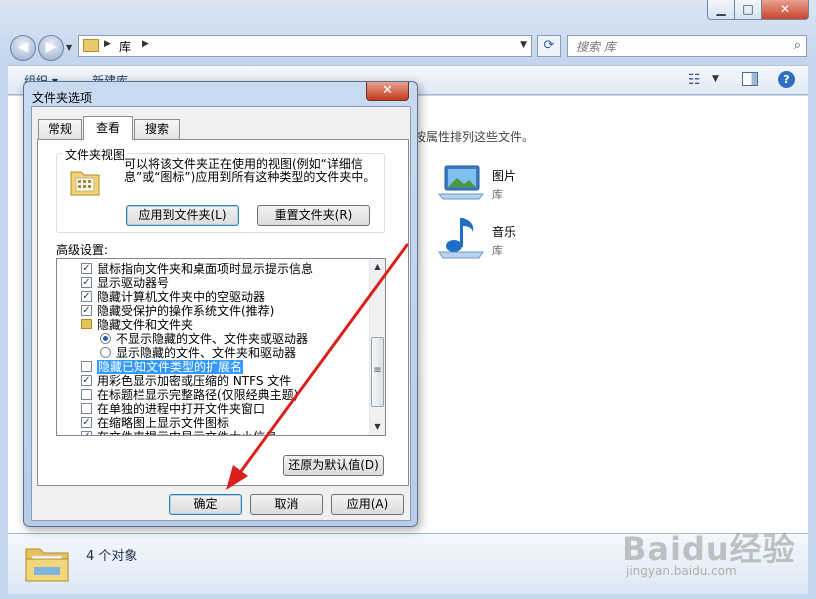 The width and height of the screenshot is (816, 599). What do you see at coordinates (367, 504) in the screenshot?
I see `apply-button: 应用(A)` at bounding box center [367, 504].